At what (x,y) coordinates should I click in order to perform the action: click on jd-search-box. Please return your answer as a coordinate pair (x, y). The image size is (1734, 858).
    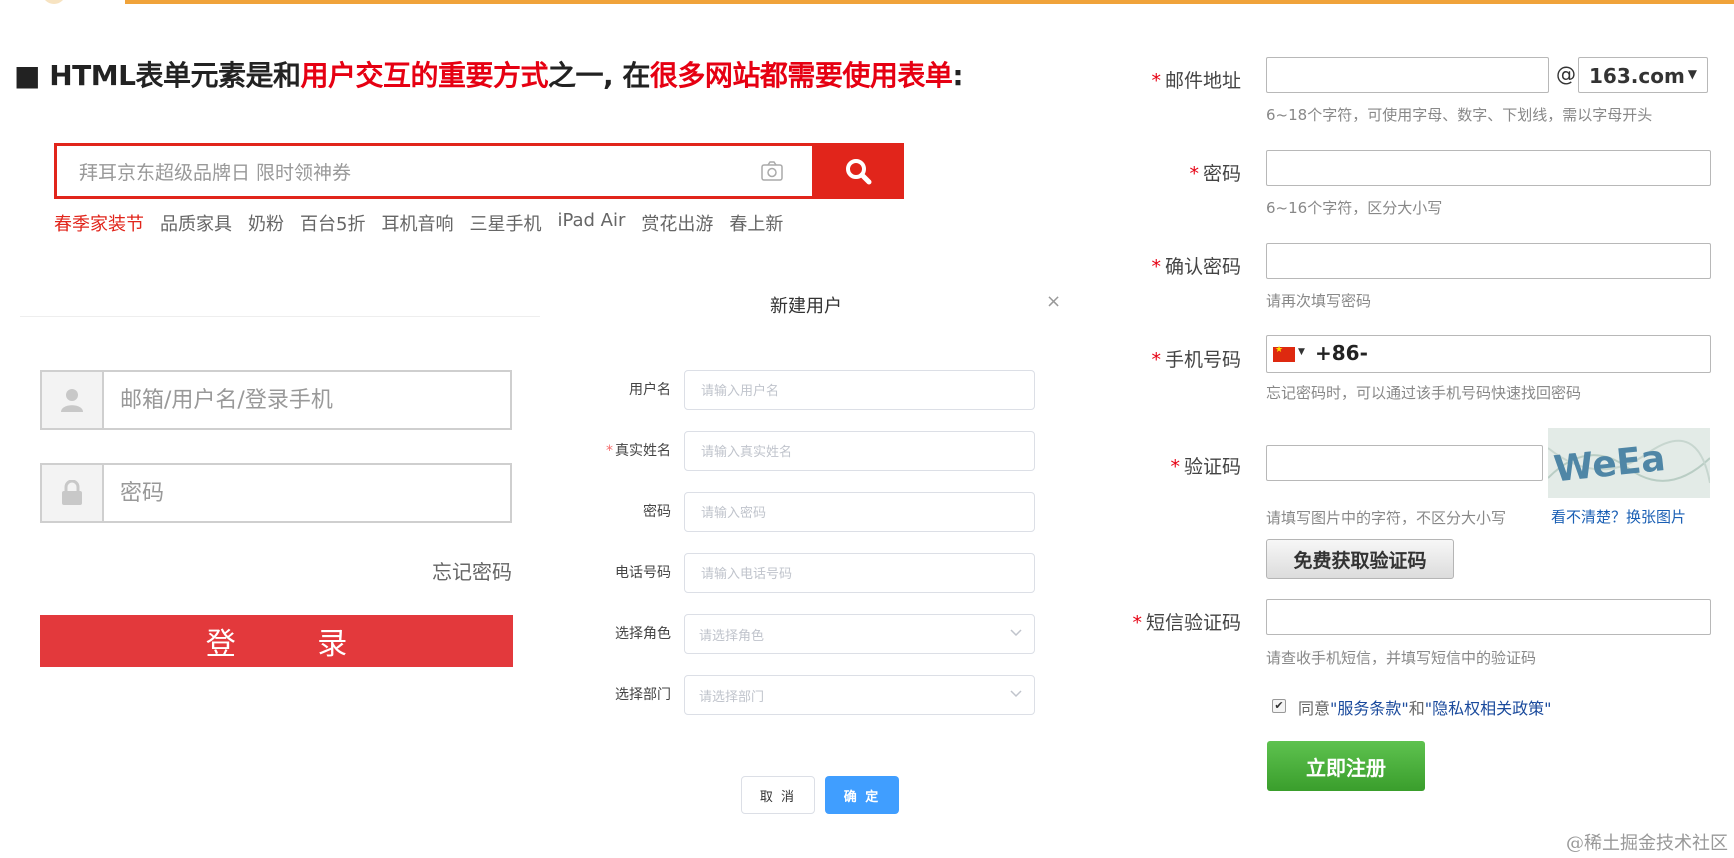
    Looking at the image, I should click on (479, 171).